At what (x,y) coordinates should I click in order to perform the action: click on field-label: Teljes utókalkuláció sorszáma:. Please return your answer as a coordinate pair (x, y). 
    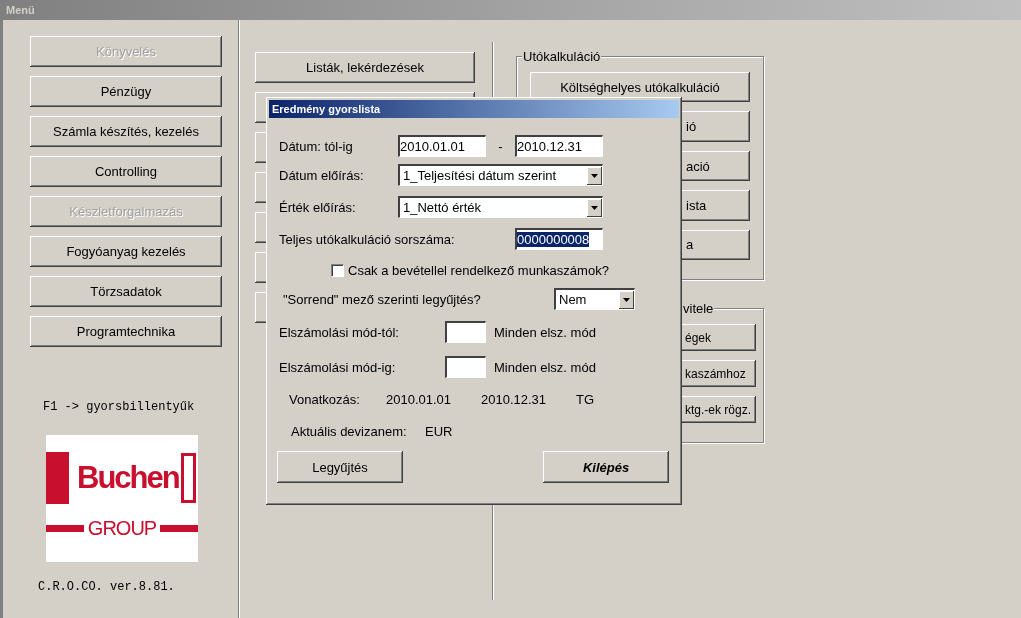
    Looking at the image, I should click on (367, 239).